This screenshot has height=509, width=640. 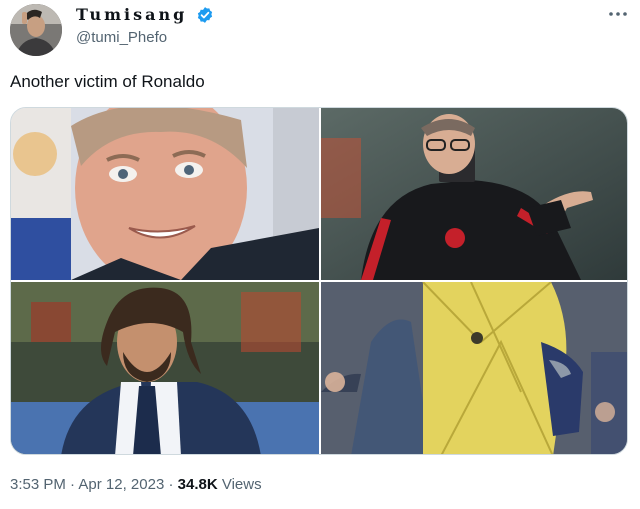 What do you see at coordinates (38, 484) in the screenshot?
I see `tweet-time: 3:53 PM` at bounding box center [38, 484].